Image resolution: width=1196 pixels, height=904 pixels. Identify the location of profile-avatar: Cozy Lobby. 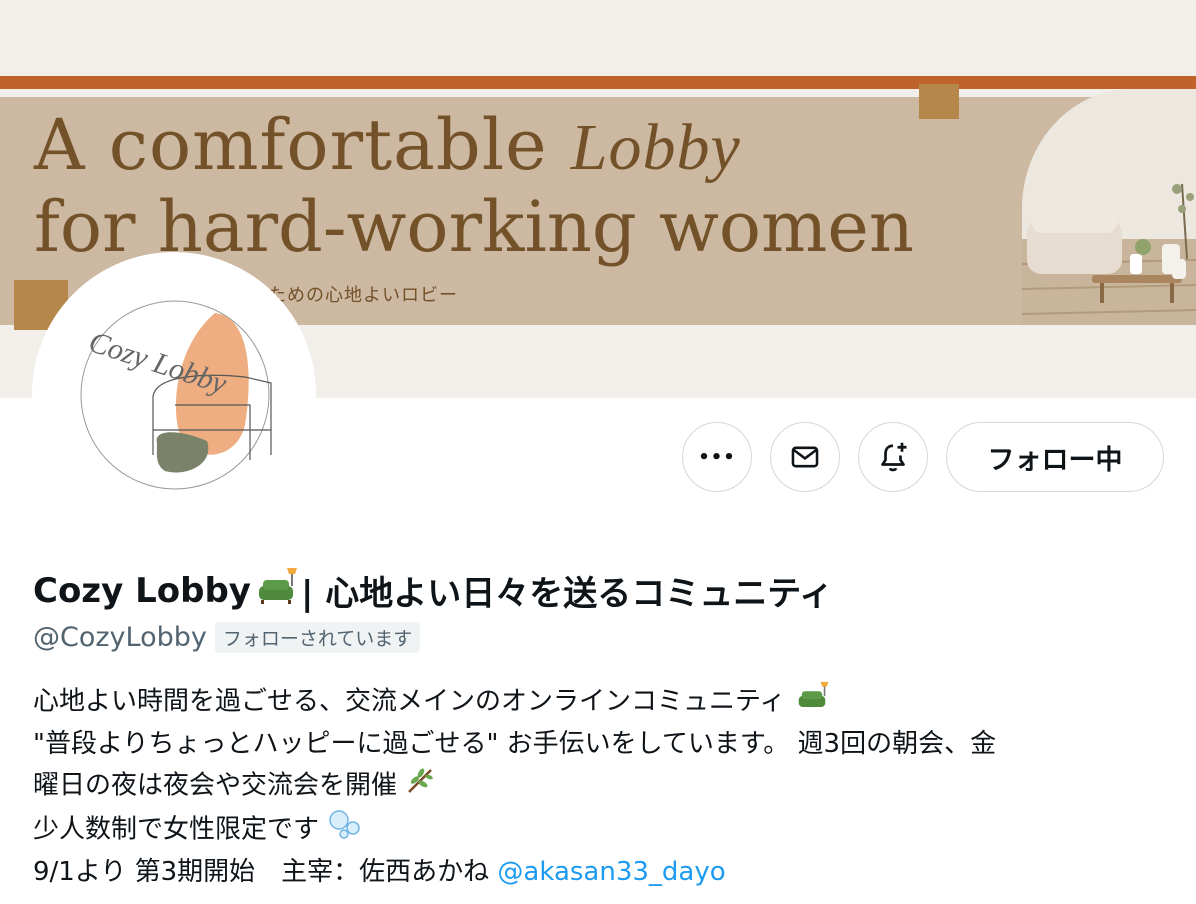
(174, 394).